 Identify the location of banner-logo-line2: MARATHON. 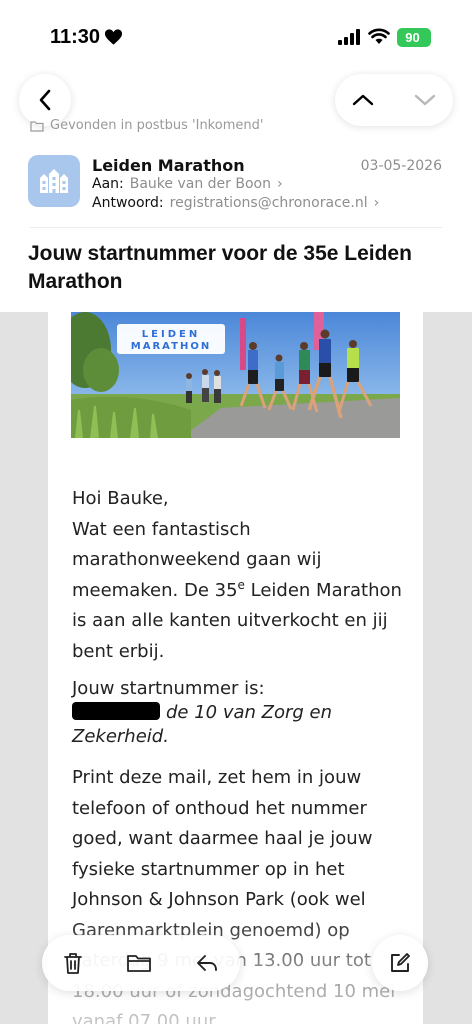
(171, 346).